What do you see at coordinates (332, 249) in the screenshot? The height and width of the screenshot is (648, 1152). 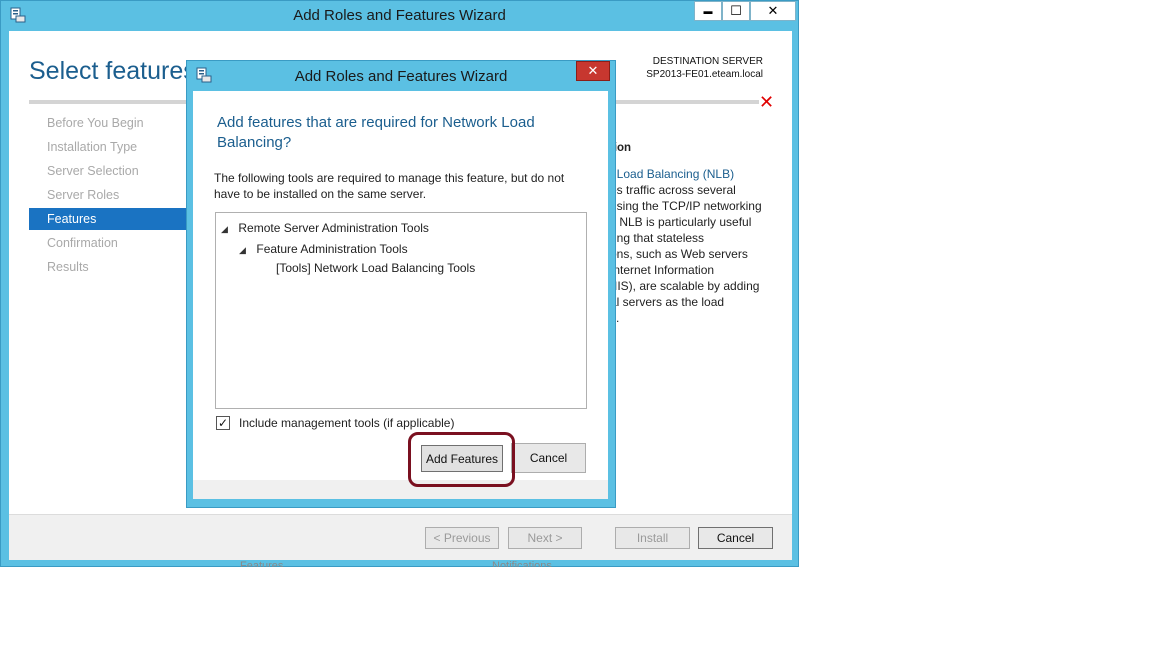 I see `tree-node-label: Feature Administration Tools` at bounding box center [332, 249].